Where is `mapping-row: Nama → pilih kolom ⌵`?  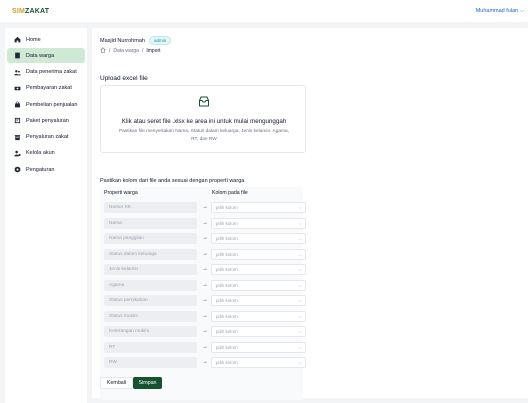
mapping-row: Nama → pilih kolom ⌵ is located at coordinates (205, 223).